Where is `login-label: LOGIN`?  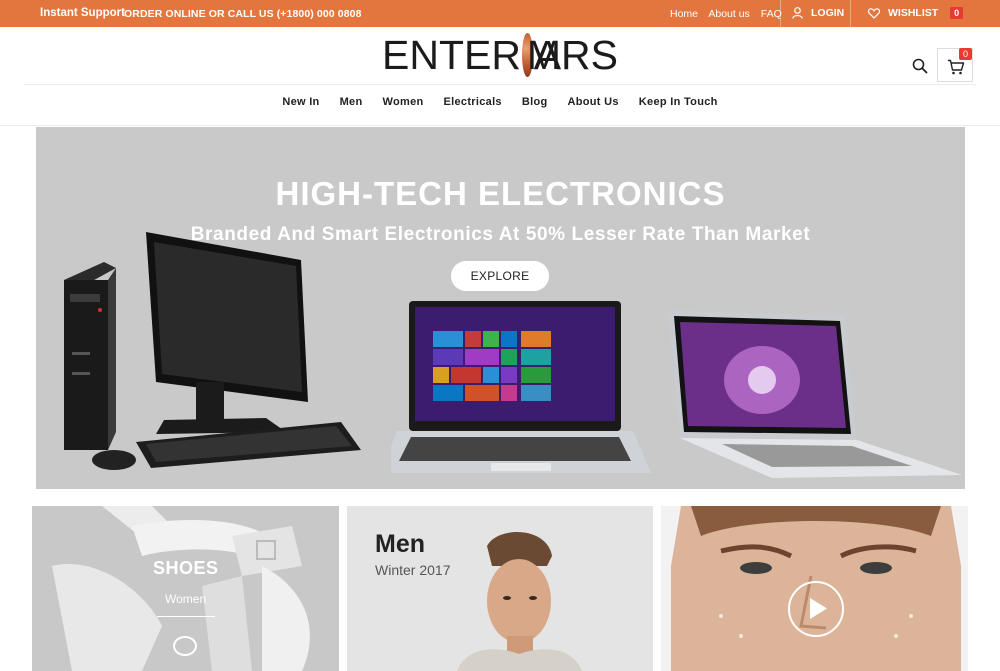 login-label: LOGIN is located at coordinates (828, 13).